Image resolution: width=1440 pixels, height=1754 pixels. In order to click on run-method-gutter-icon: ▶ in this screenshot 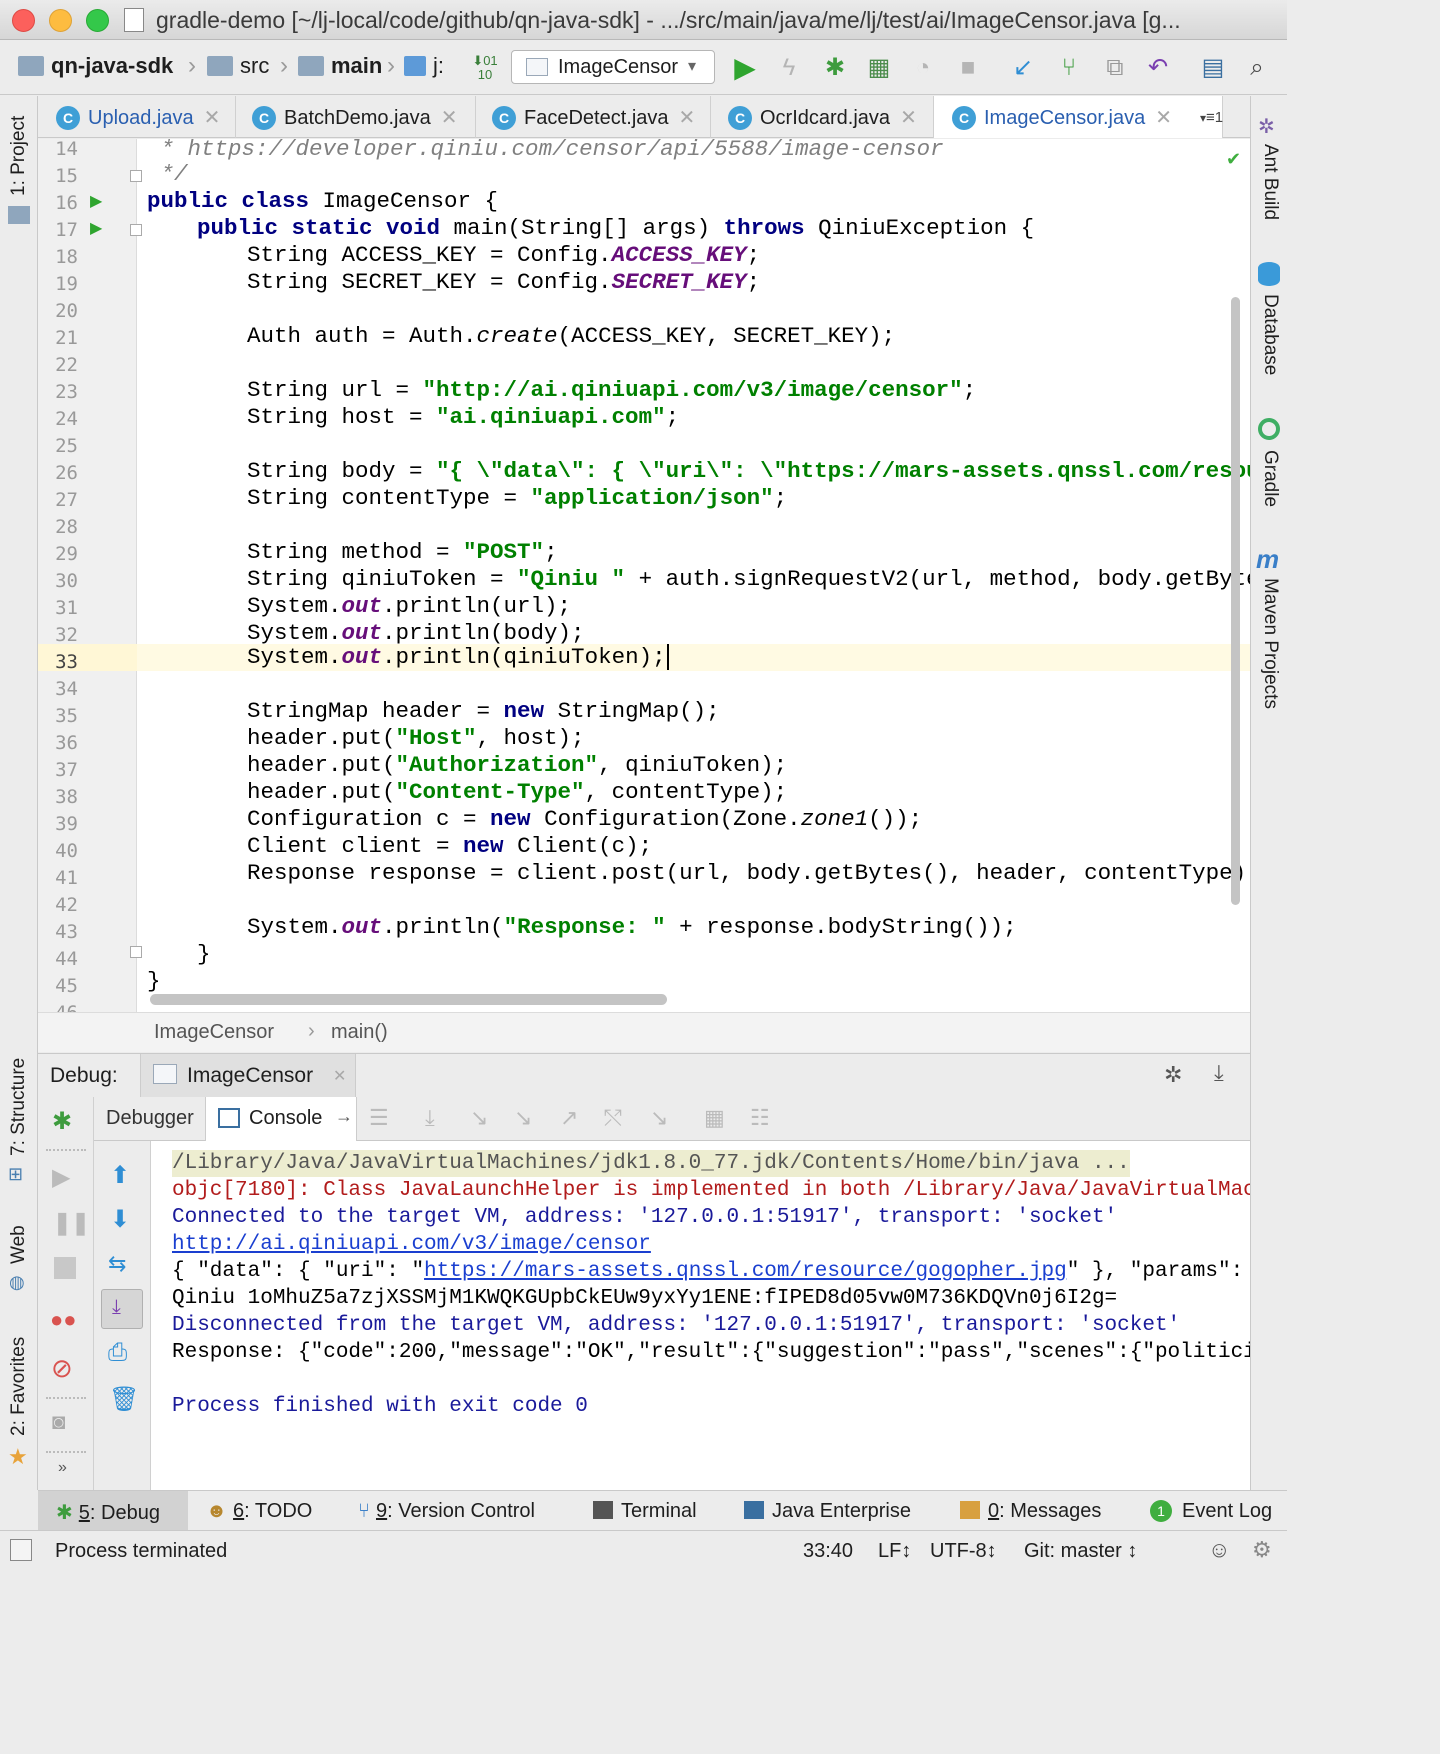, I will do `click(96, 228)`.